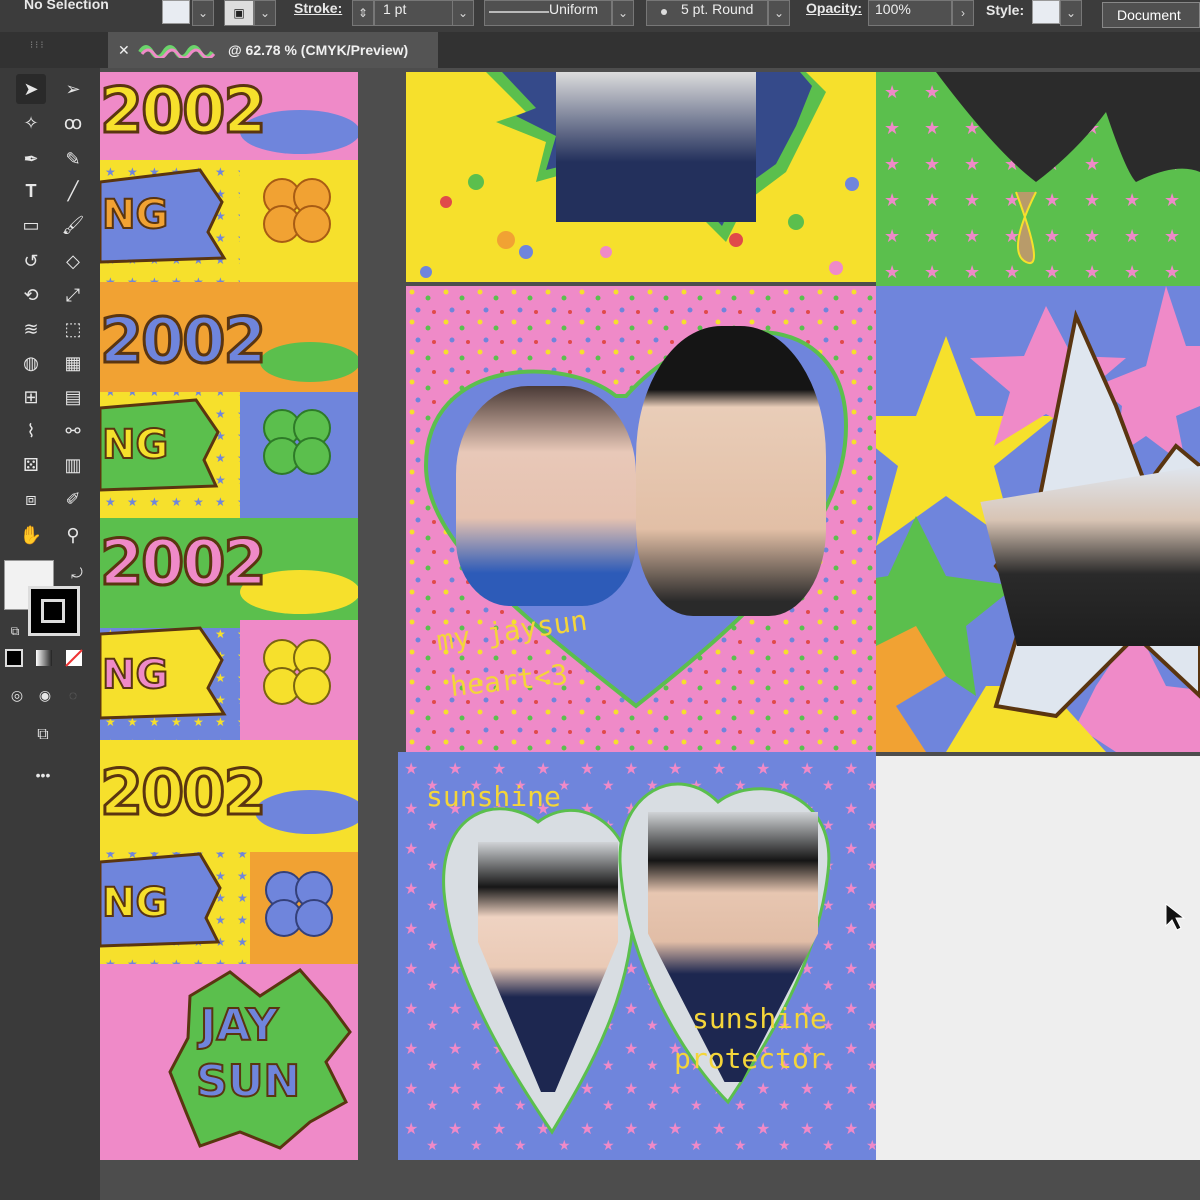 Image resolution: width=1200 pixels, height=1200 pixels. What do you see at coordinates (1175, 916) in the screenshot?
I see `mouse-cursor-icon` at bounding box center [1175, 916].